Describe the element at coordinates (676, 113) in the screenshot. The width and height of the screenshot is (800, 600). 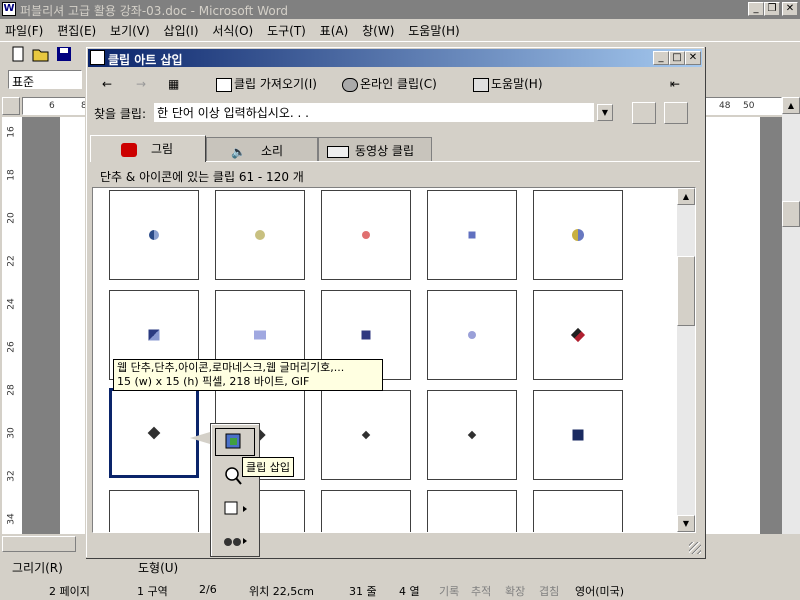
I see `paste-icon` at that location.